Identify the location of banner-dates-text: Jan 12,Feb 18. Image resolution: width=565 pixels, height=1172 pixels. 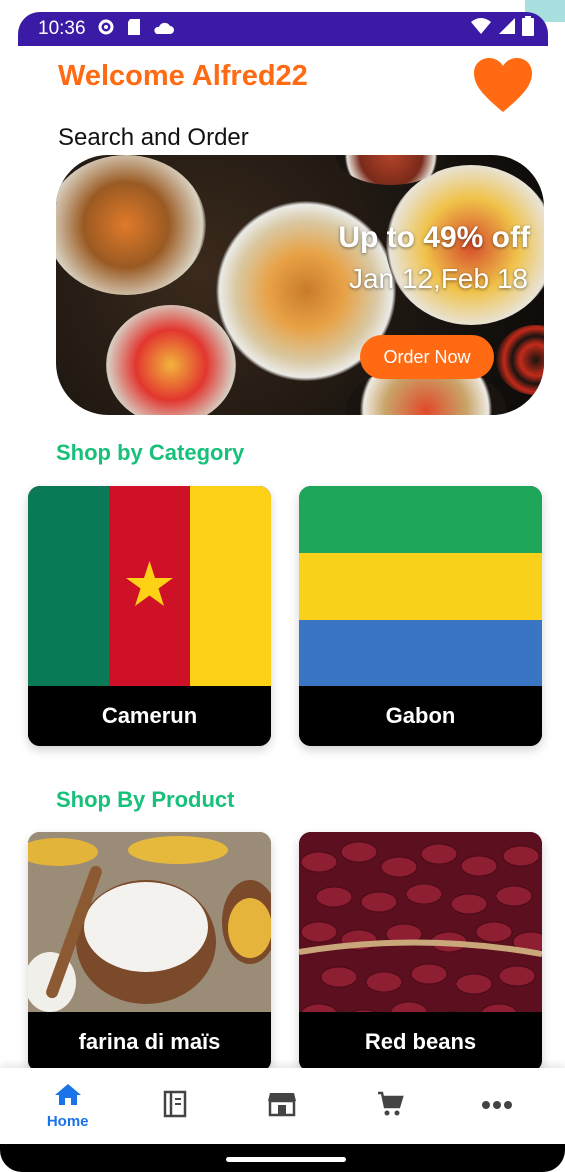
(438, 278).